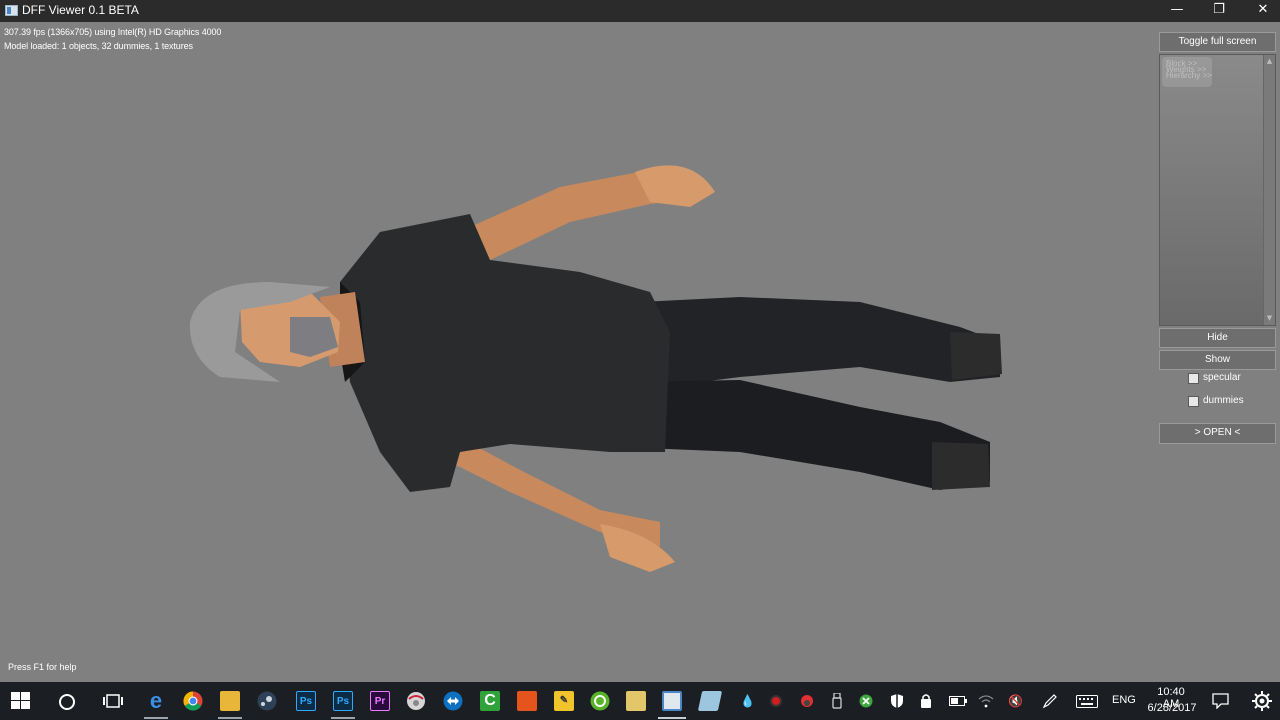 Image resolution: width=1280 pixels, height=720 pixels. What do you see at coordinates (230, 701) in the screenshot?
I see `folder-icon` at bounding box center [230, 701].